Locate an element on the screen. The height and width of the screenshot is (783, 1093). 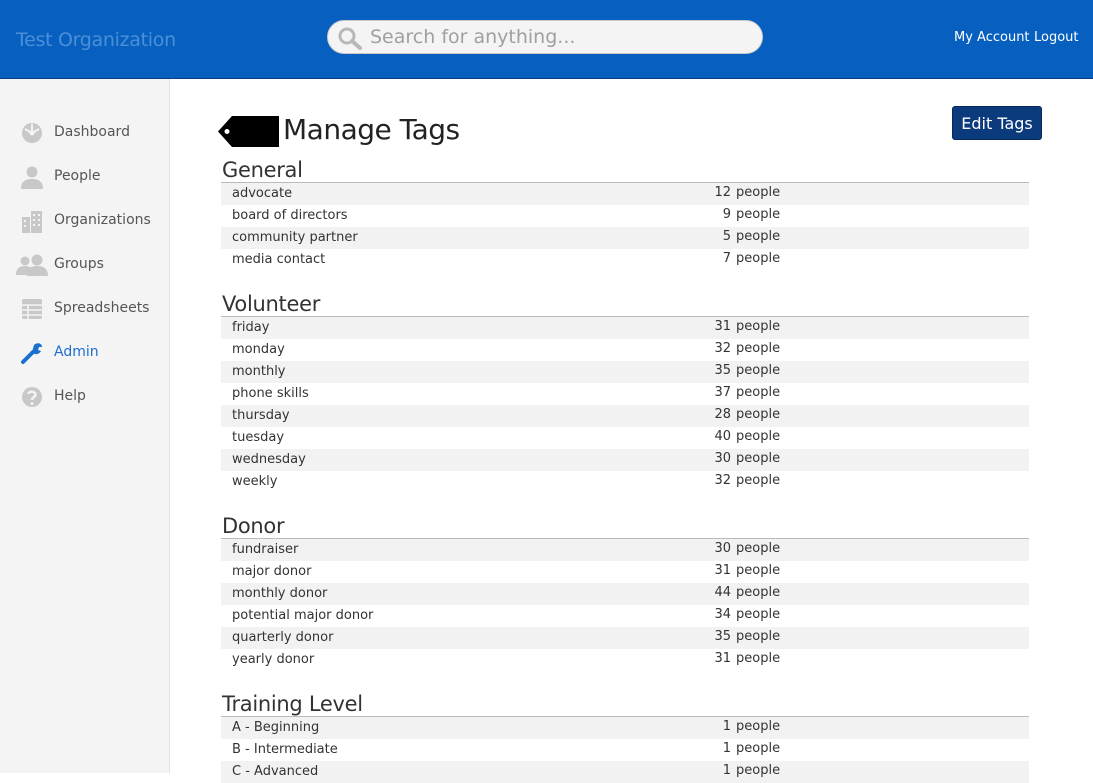
top-header: Test Organization My Account Logout is located at coordinates (546, 39).